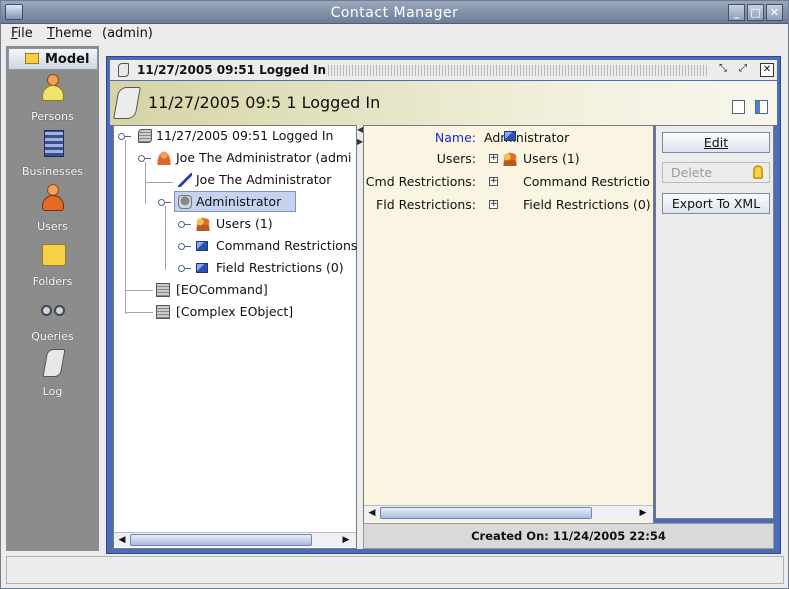 This screenshot has height=589, width=789. What do you see at coordinates (758, 172) in the screenshot?
I see `lock-icon` at bounding box center [758, 172].